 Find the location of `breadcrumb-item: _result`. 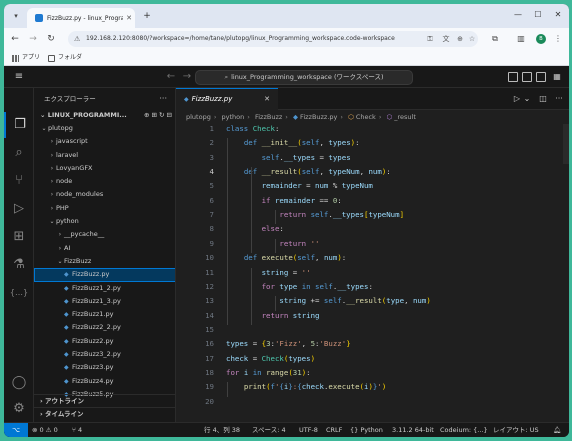

breadcrumb-item: _result is located at coordinates (405, 117).